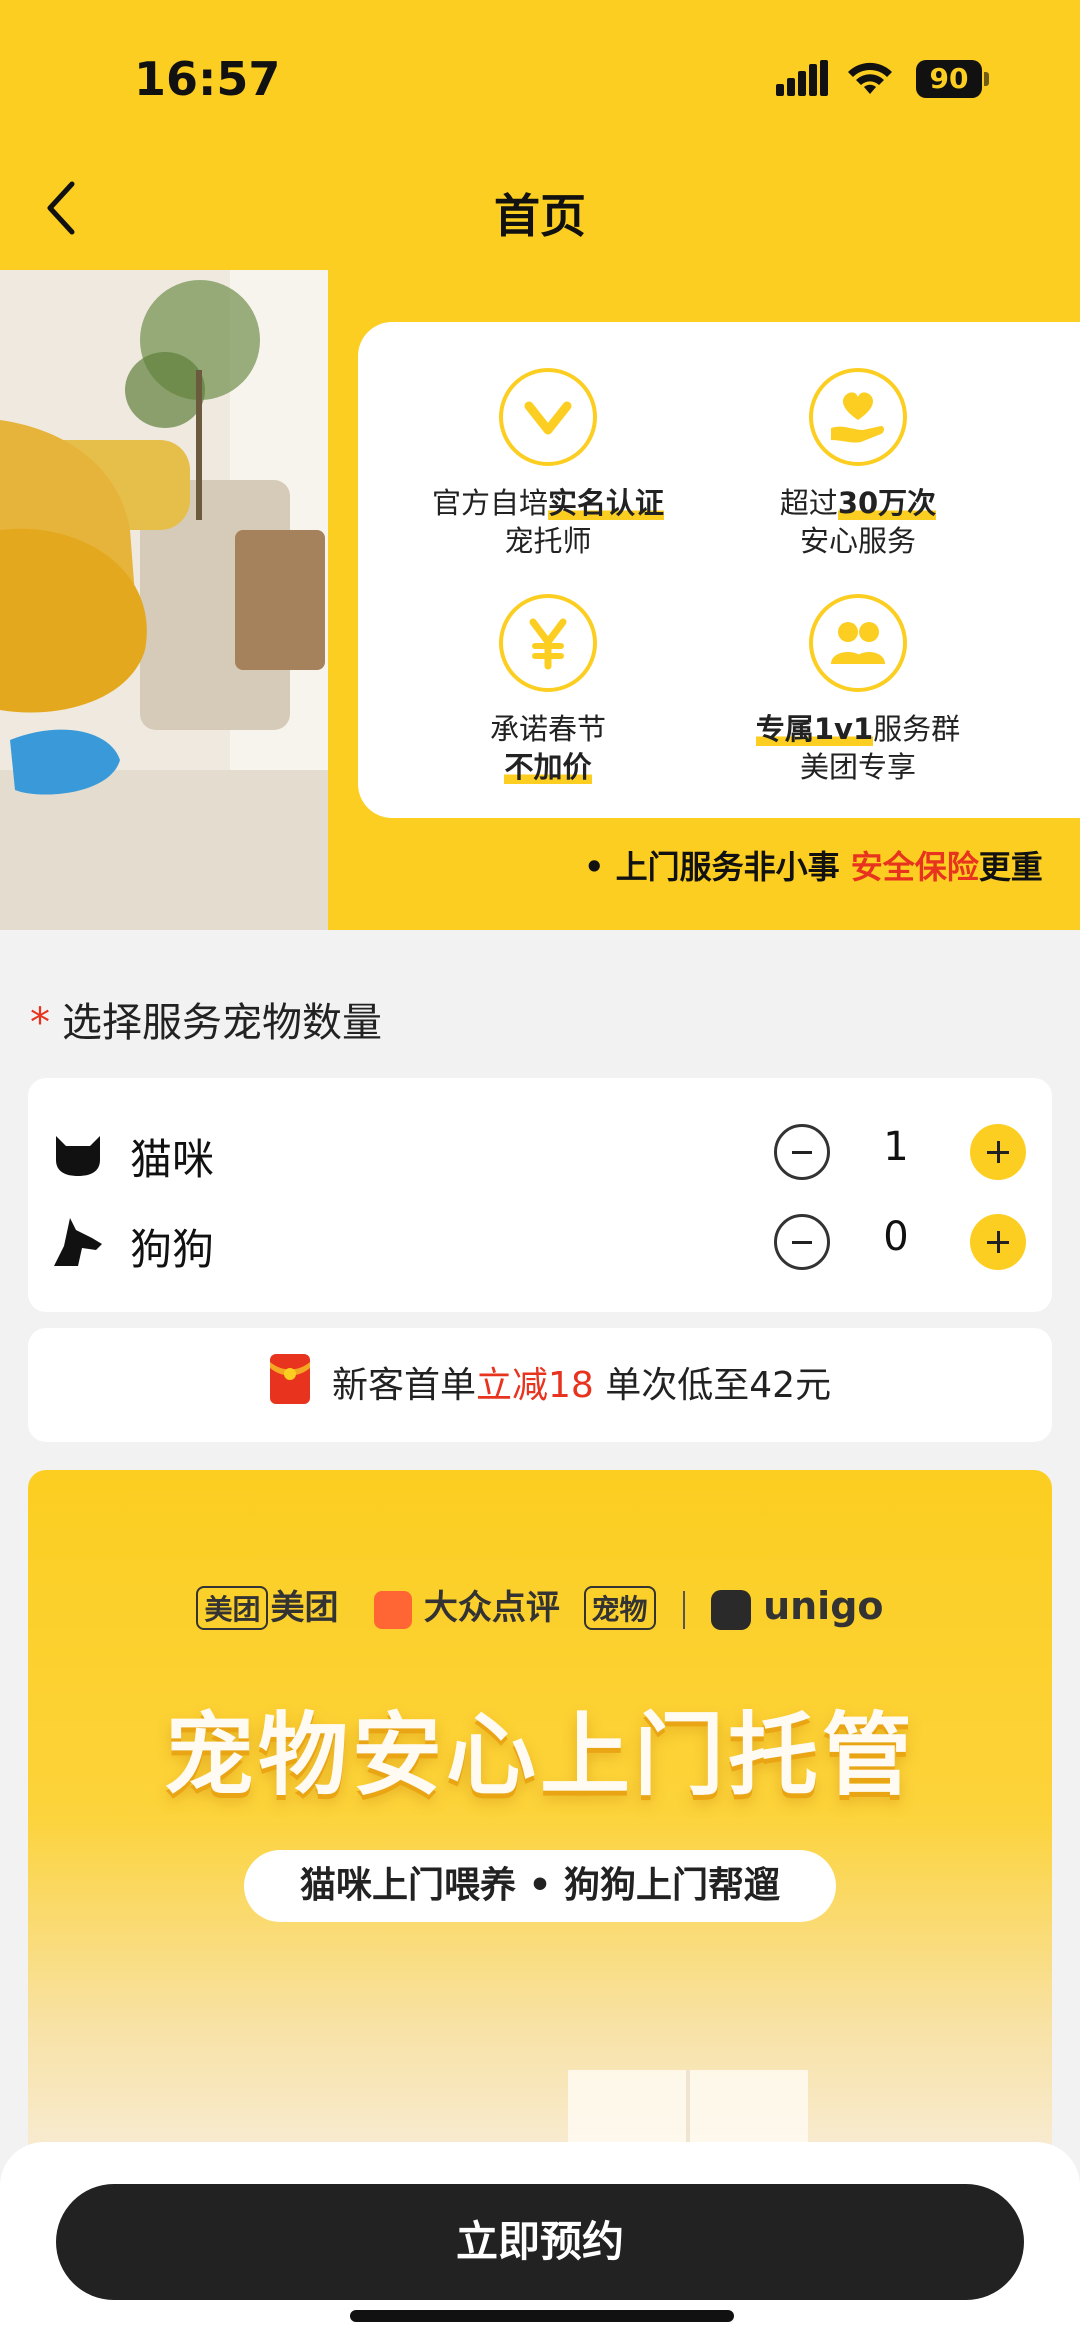  Describe the element at coordinates (548, 417) in the screenshot. I see `check-v-icon` at that location.